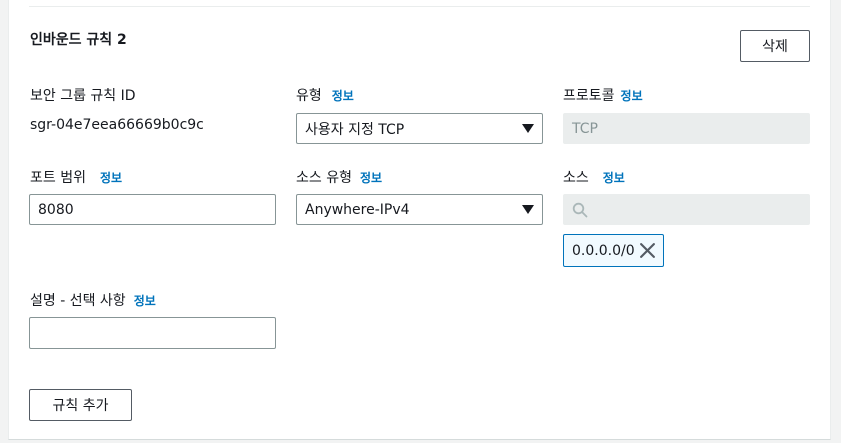 This screenshot has height=443, width=841. Describe the element at coordinates (152, 209) in the screenshot. I see `port-range-input: 8080` at that location.